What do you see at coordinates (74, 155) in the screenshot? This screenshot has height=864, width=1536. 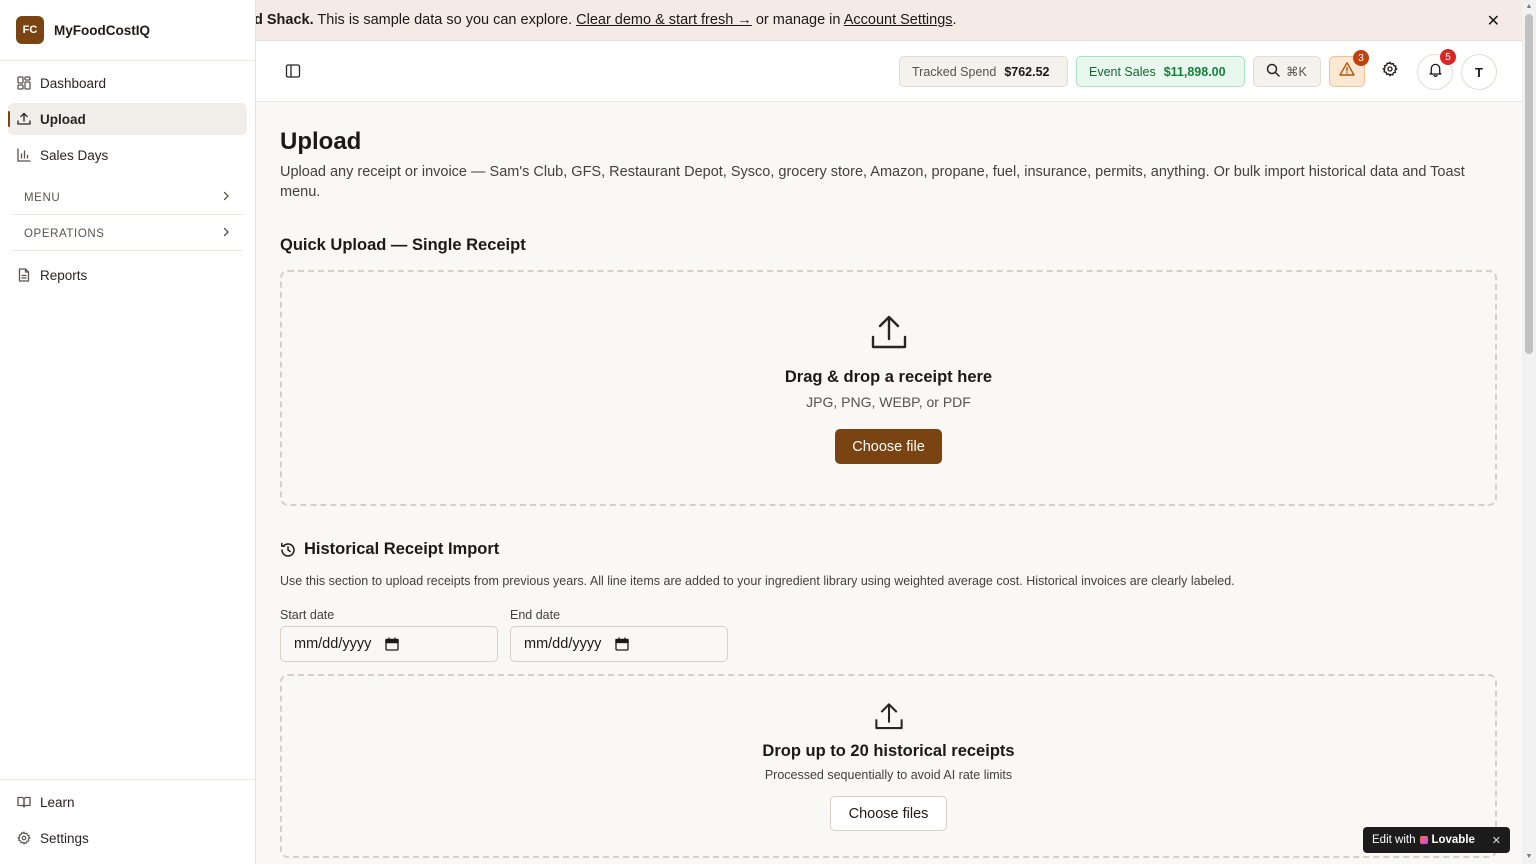 I see `sidebar-item-label: Sales Days` at bounding box center [74, 155].